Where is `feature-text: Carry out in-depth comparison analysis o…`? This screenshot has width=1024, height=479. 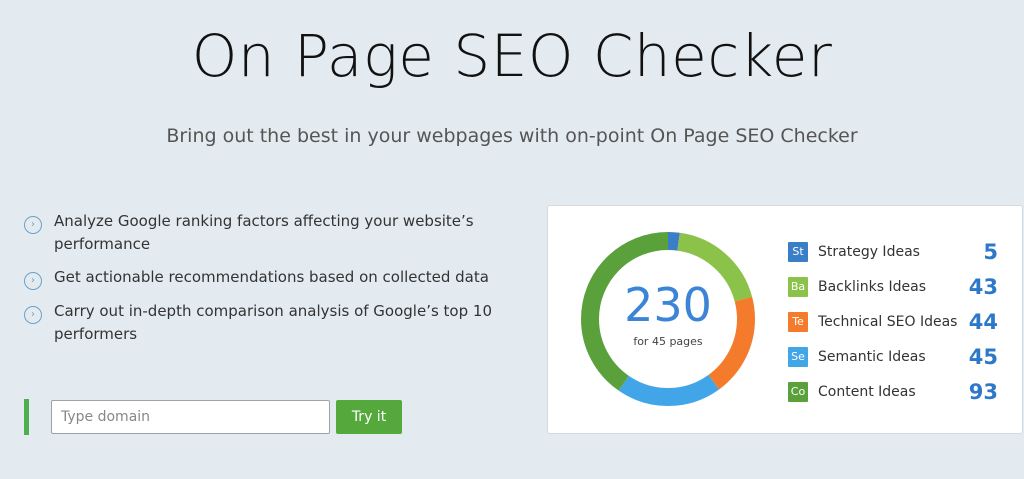
feature-text: Carry out in-depth comparison analysis o… is located at coordinates (273, 322).